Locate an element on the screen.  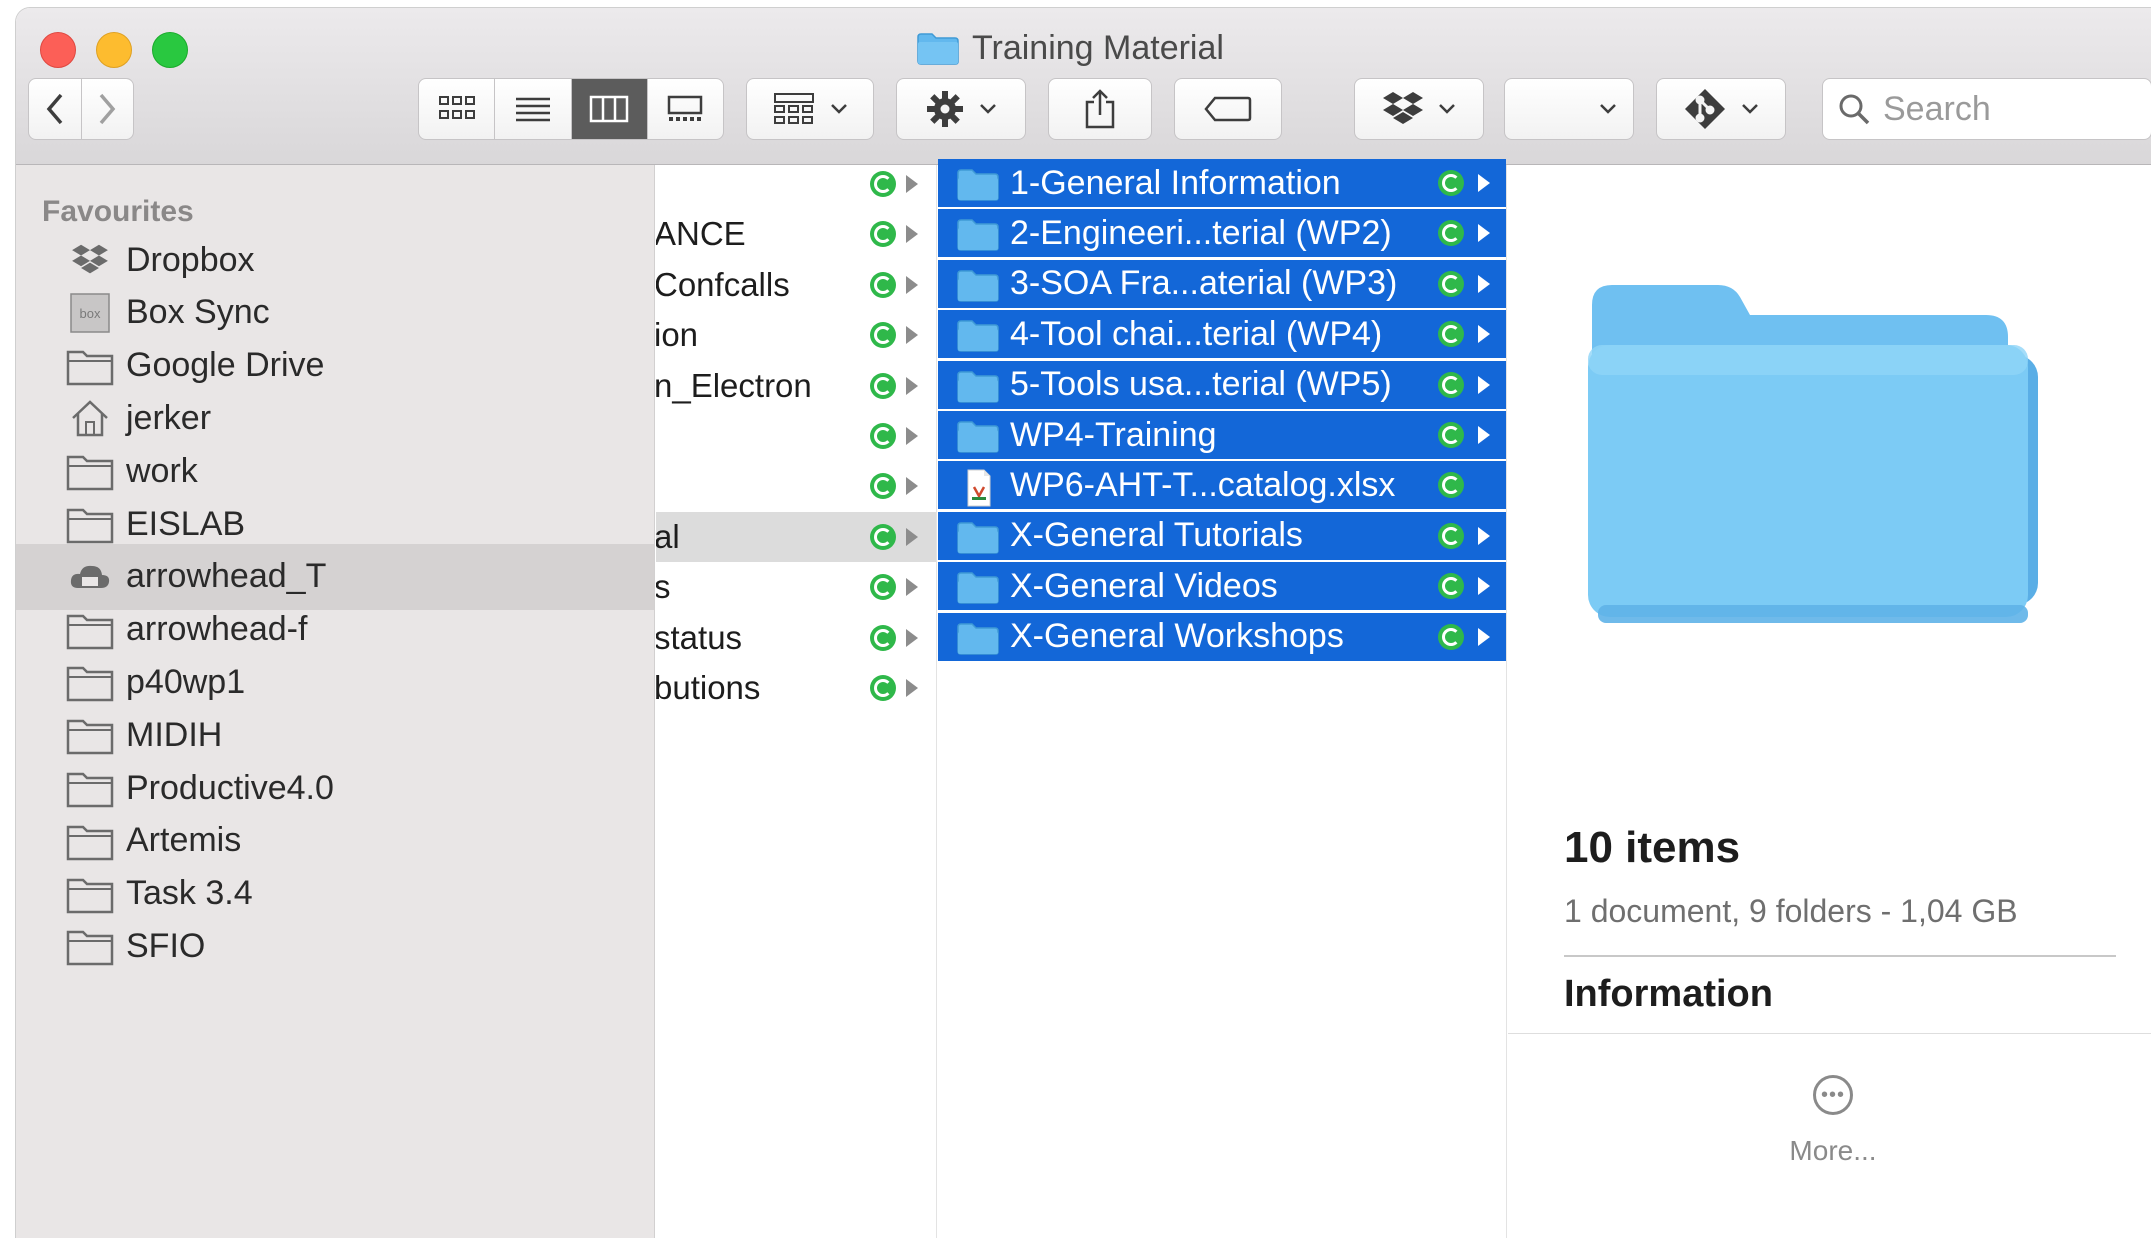
more-icon: ••• is located at coordinates (1833, 1095).